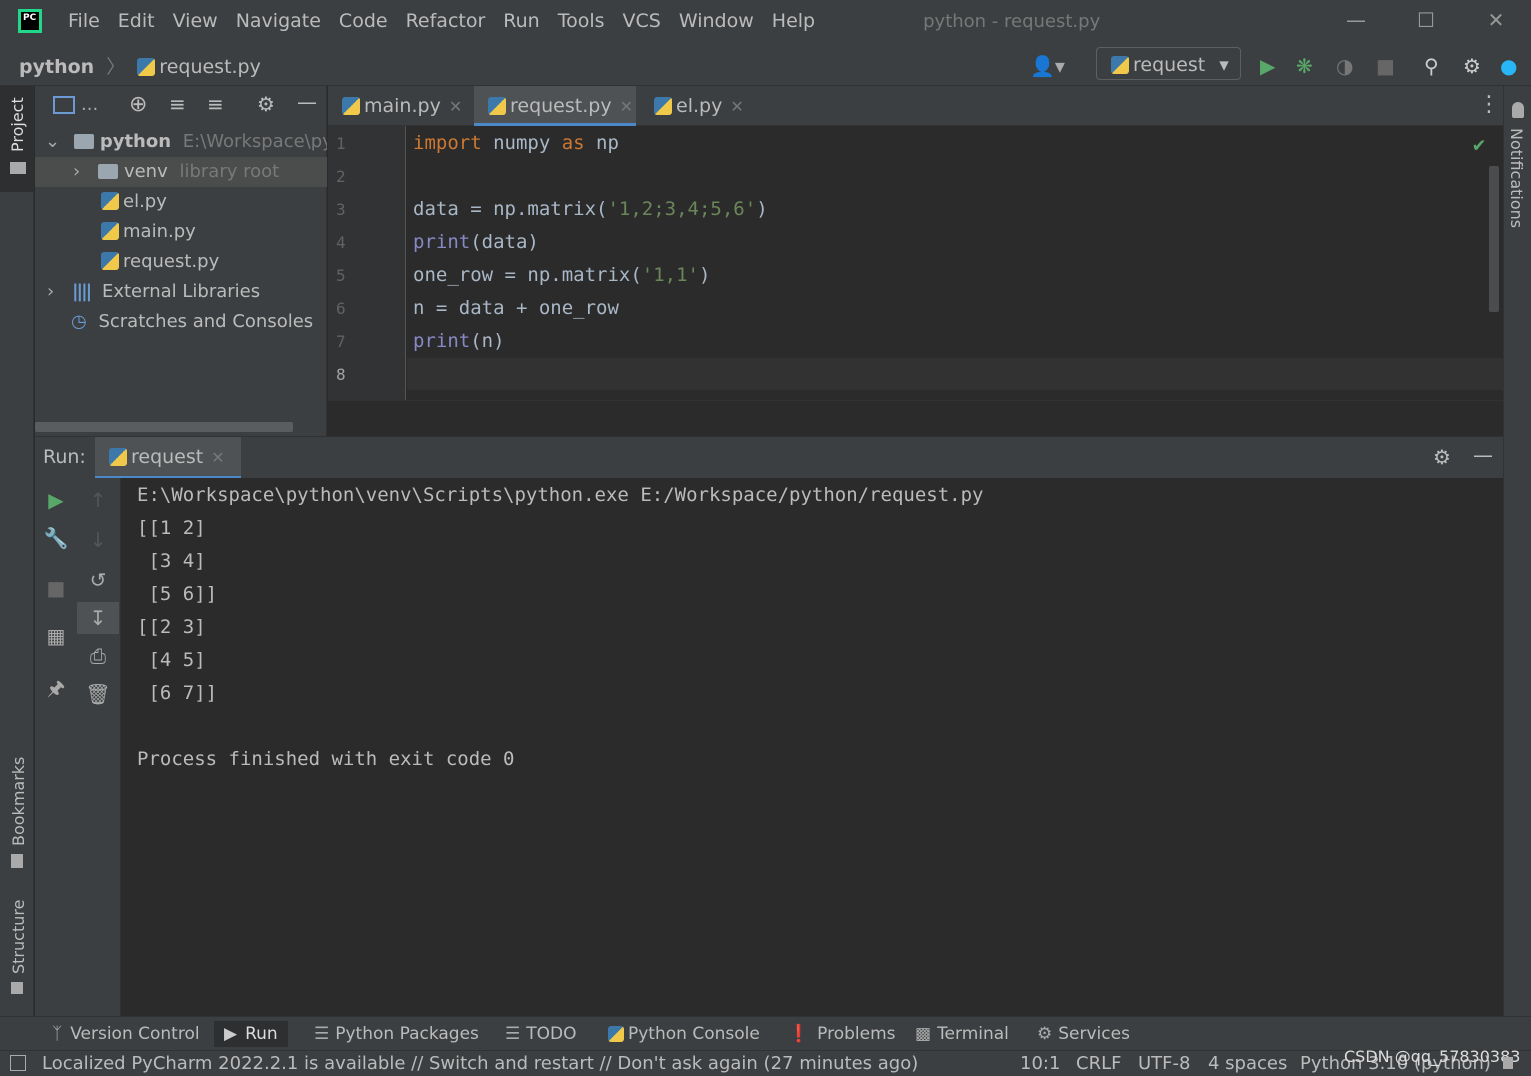  I want to click on inspection-ok-icon: ✔, so click(1479, 144).